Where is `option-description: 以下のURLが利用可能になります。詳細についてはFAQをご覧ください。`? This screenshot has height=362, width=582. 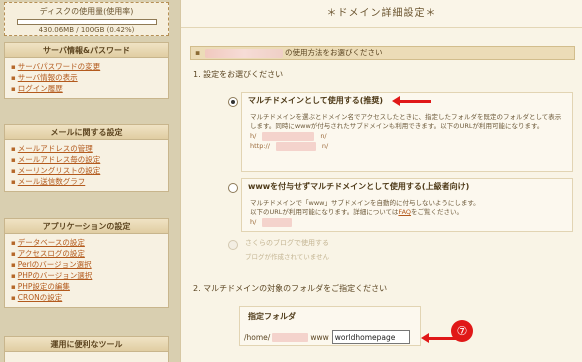 option-description: 以下のURLが利用可能になります。詳細についてはFAQをご覧ください。 is located at coordinates (357, 212).